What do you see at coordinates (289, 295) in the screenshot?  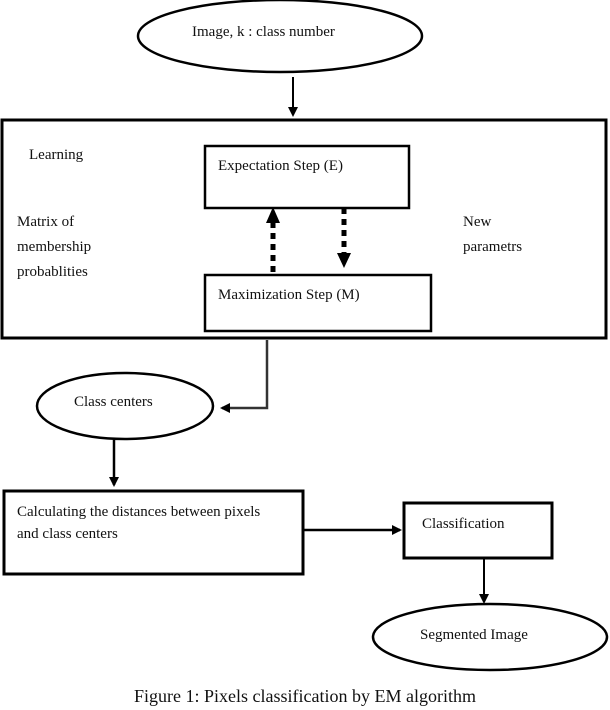 I see `m-step-label: Maximization Step (M)` at bounding box center [289, 295].